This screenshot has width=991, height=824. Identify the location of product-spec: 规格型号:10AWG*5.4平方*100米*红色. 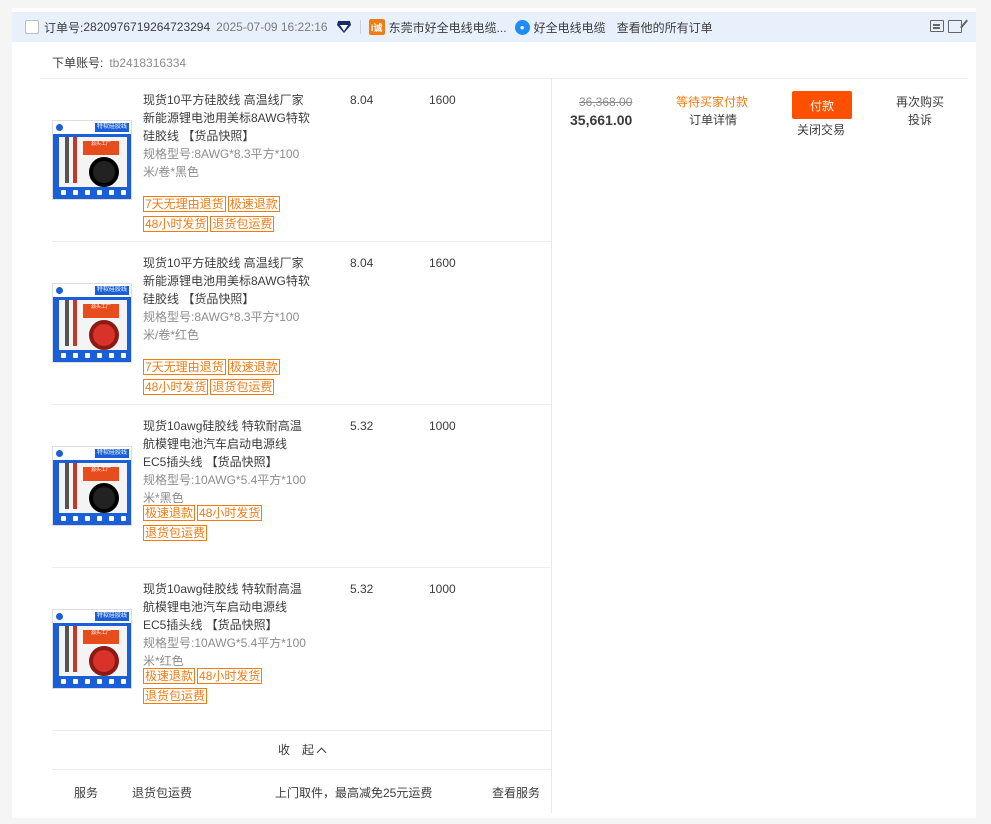
(224, 652).